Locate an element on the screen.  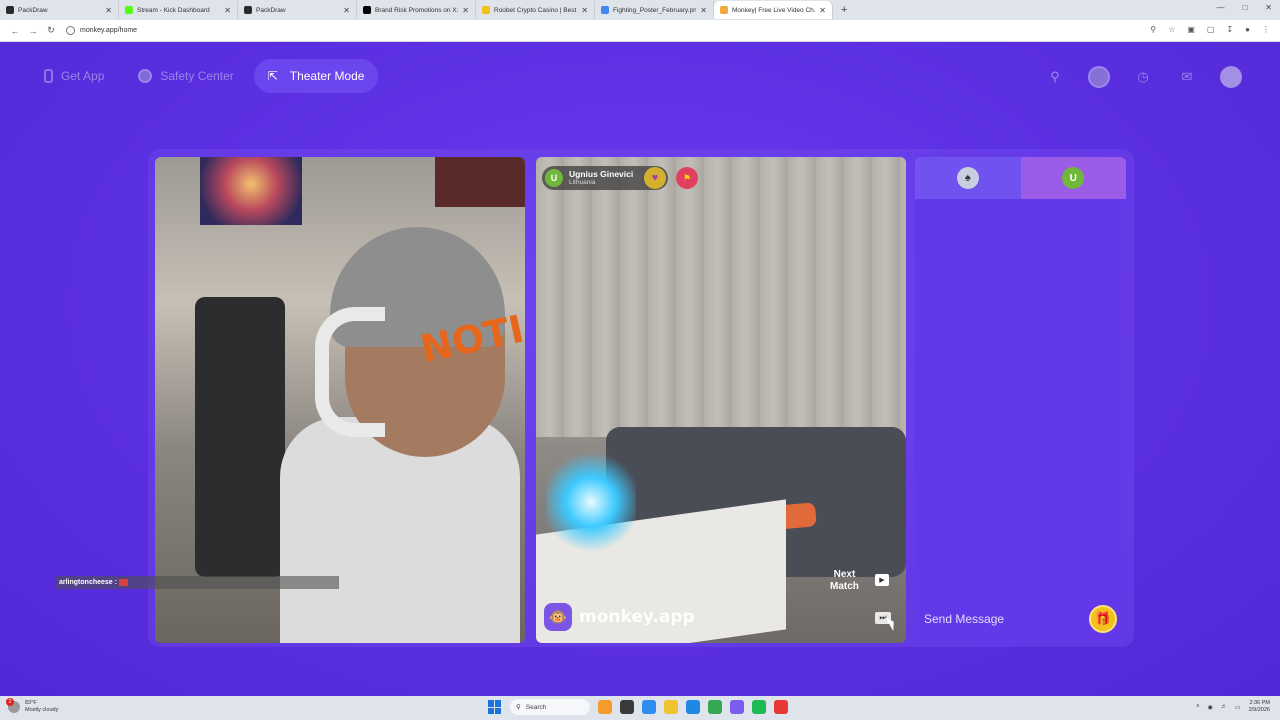
clock-time: 2:36 PM is located at coordinates (1259, 703).